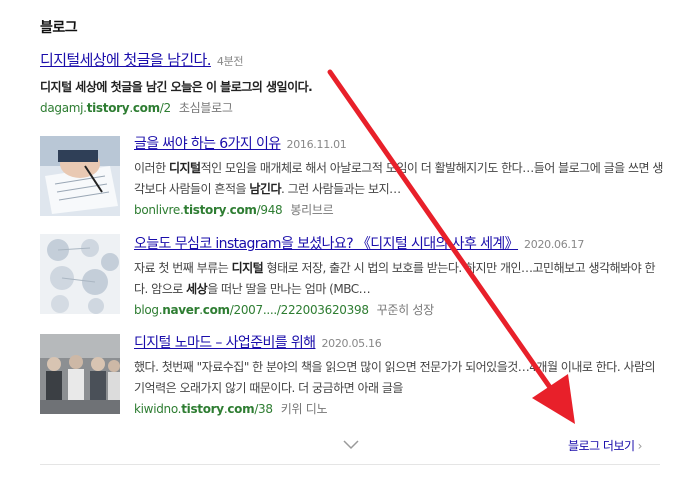 This screenshot has height=480, width=688. What do you see at coordinates (605, 445) in the screenshot?
I see `blog-more-link: 블로그 더보기 ›` at bounding box center [605, 445].